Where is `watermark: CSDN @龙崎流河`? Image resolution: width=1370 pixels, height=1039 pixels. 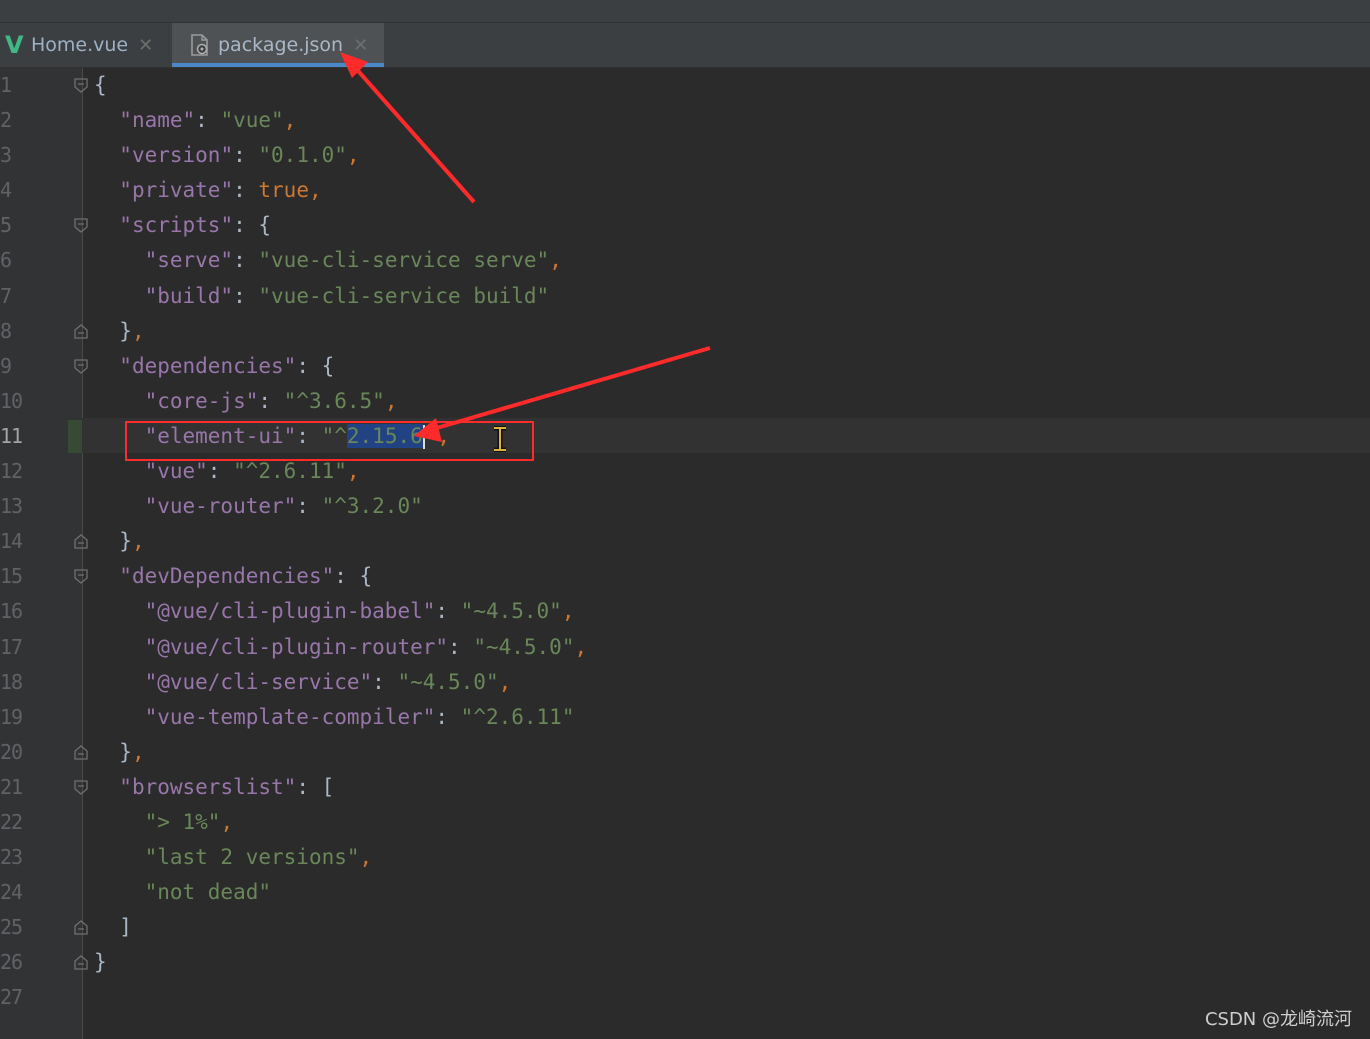
watermark: CSDN @龙崎流河 is located at coordinates (1278, 1019).